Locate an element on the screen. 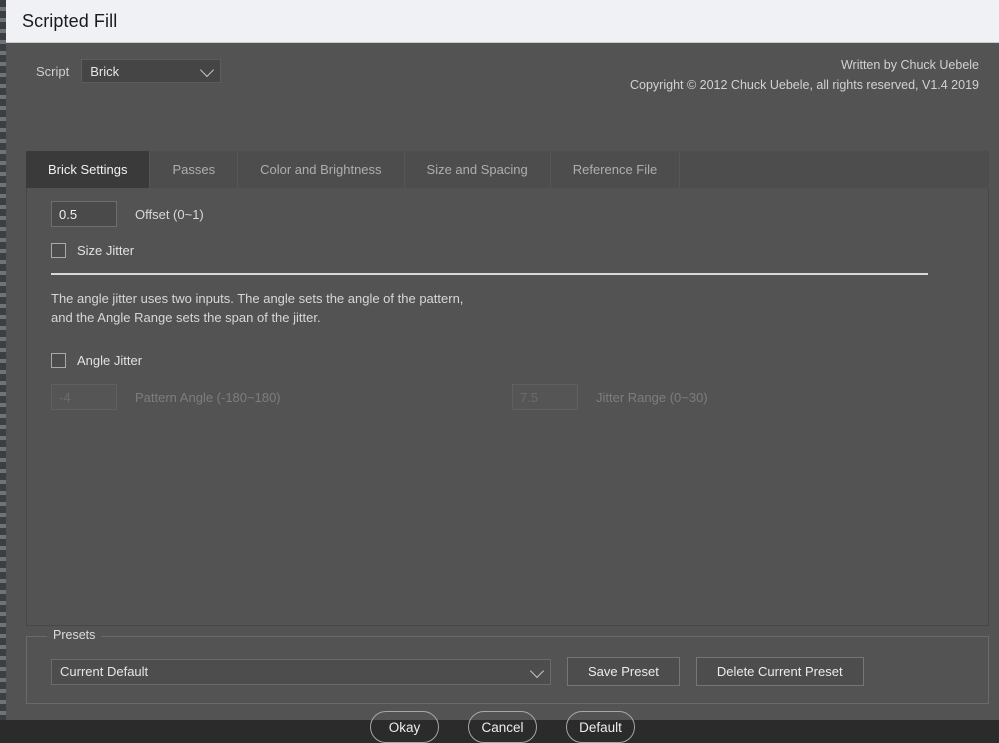 The width and height of the screenshot is (999, 743). author-line: Written by Chuck Uebele is located at coordinates (909, 65).